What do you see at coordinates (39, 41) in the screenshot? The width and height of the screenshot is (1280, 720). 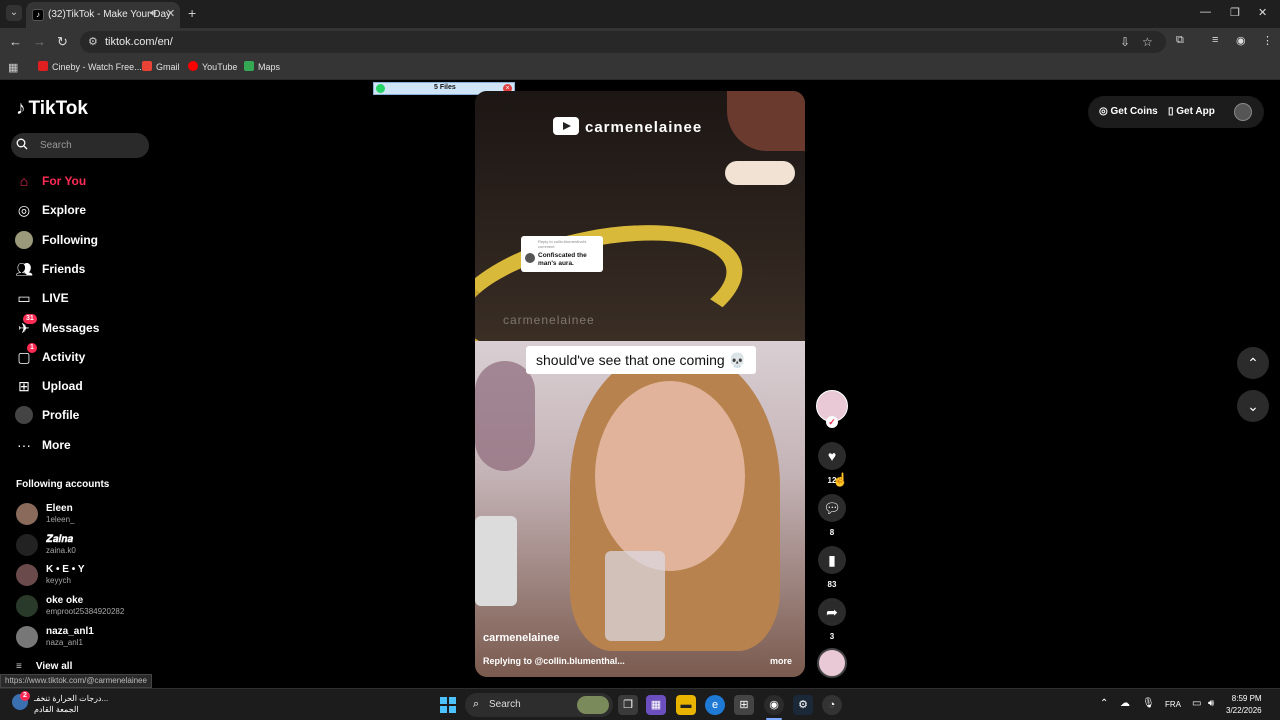 I see `forward-button: →` at bounding box center [39, 41].